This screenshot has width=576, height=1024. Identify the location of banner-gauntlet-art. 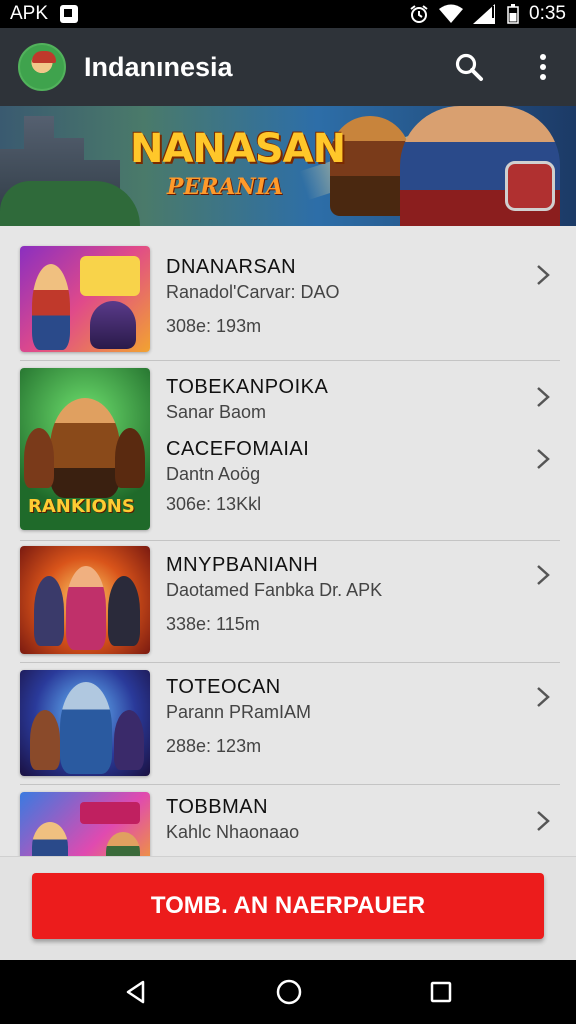
(530, 186).